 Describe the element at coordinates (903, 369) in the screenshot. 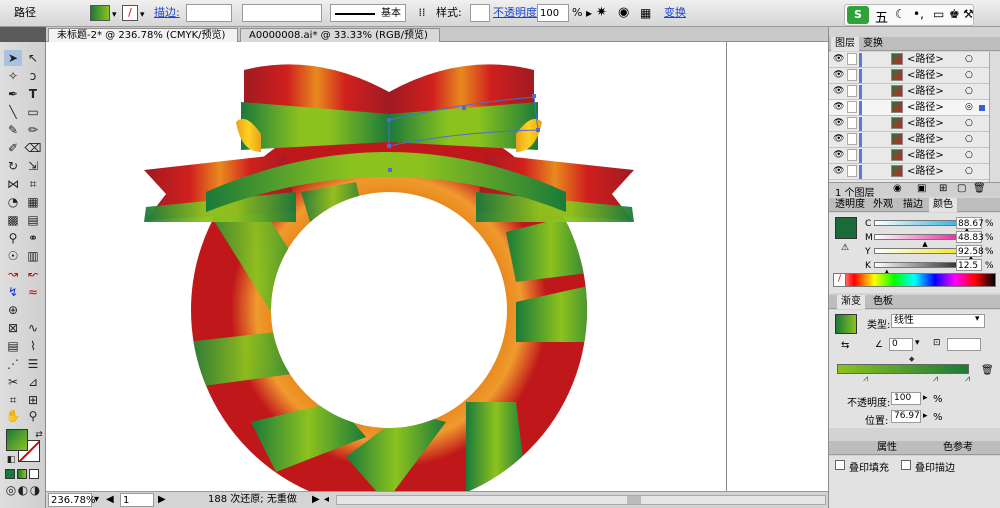

I see `gradient-slider` at that location.